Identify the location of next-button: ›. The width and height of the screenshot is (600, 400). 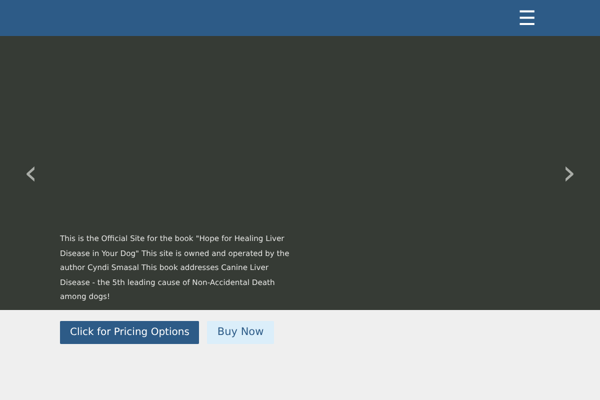
(569, 173).